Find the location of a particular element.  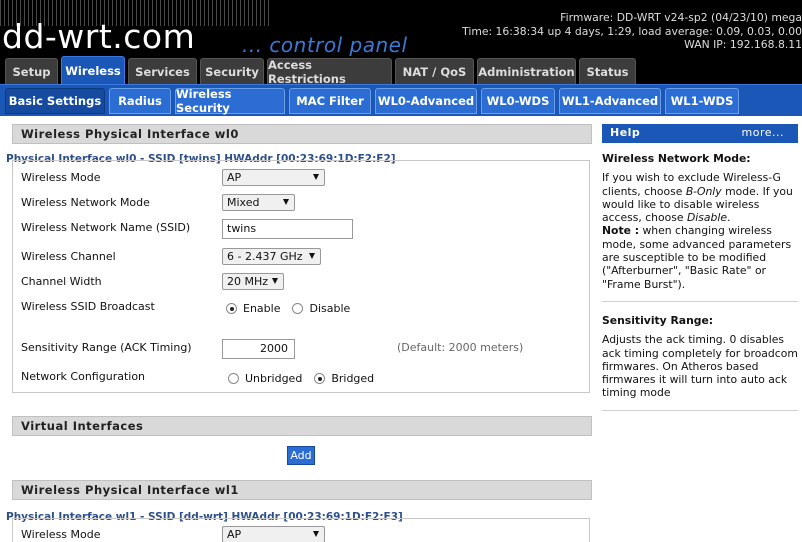

enable-label: Enable is located at coordinates (262, 308).